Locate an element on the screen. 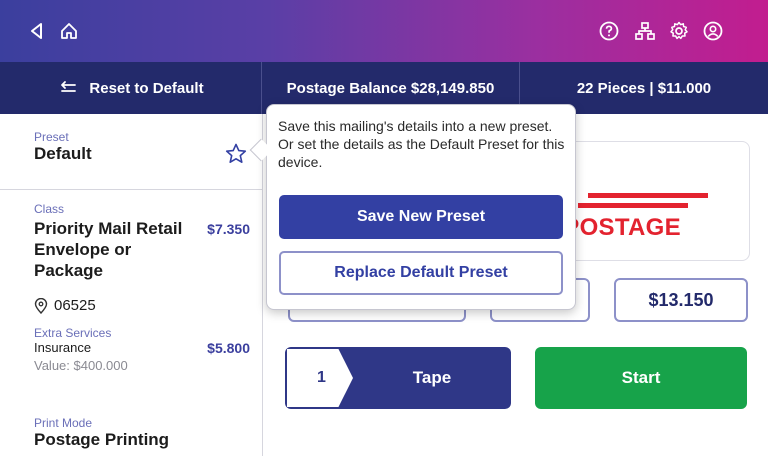 The image size is (768, 456). preset-label: Preset is located at coordinates (51, 137).